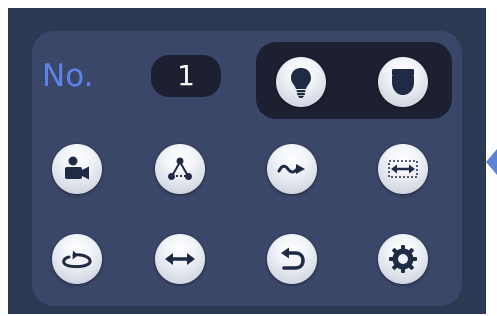  I want to click on light-bulb-icon, so click(301, 83).